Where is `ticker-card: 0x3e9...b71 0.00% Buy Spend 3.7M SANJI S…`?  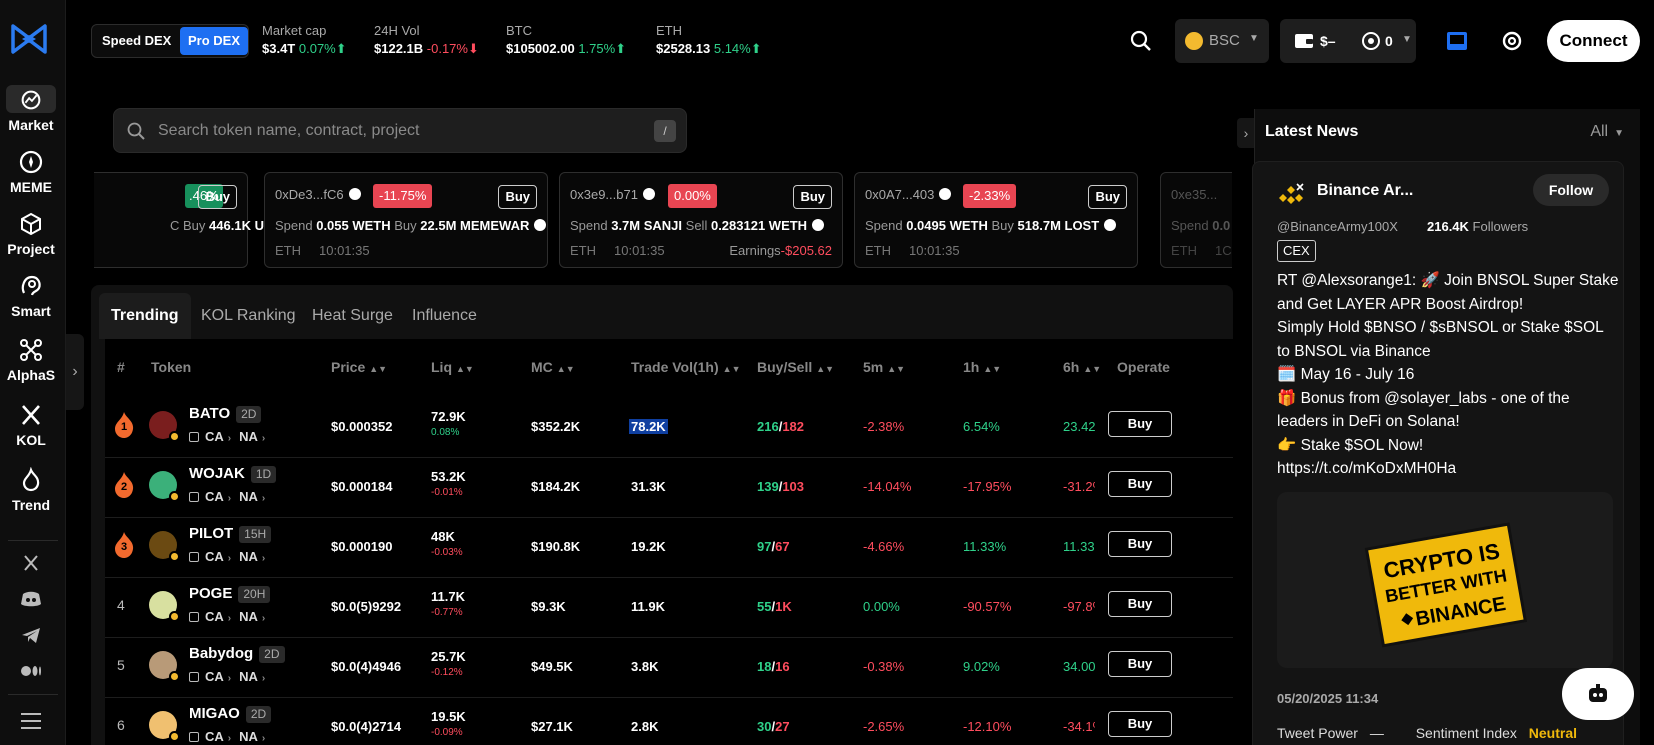
ticker-card: 0x3e9...b71 0.00% Buy Spend 3.7M SANJI S… is located at coordinates (701, 220).